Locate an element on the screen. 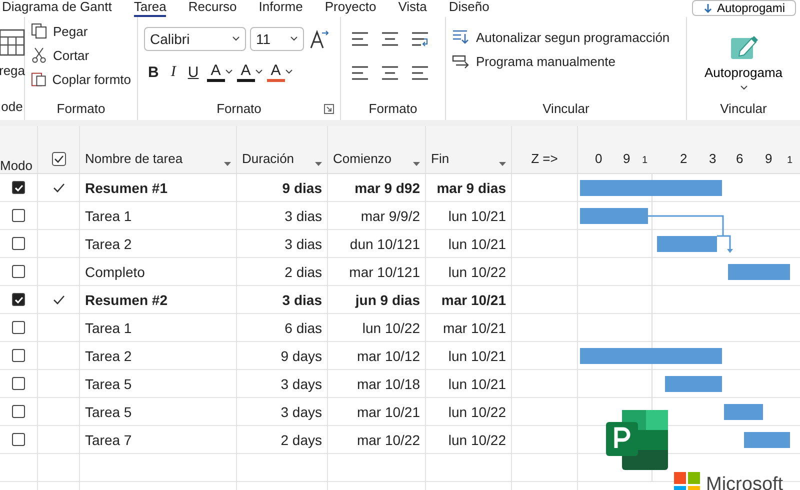  start-date-cell: mar 10/121 is located at coordinates (377, 271).